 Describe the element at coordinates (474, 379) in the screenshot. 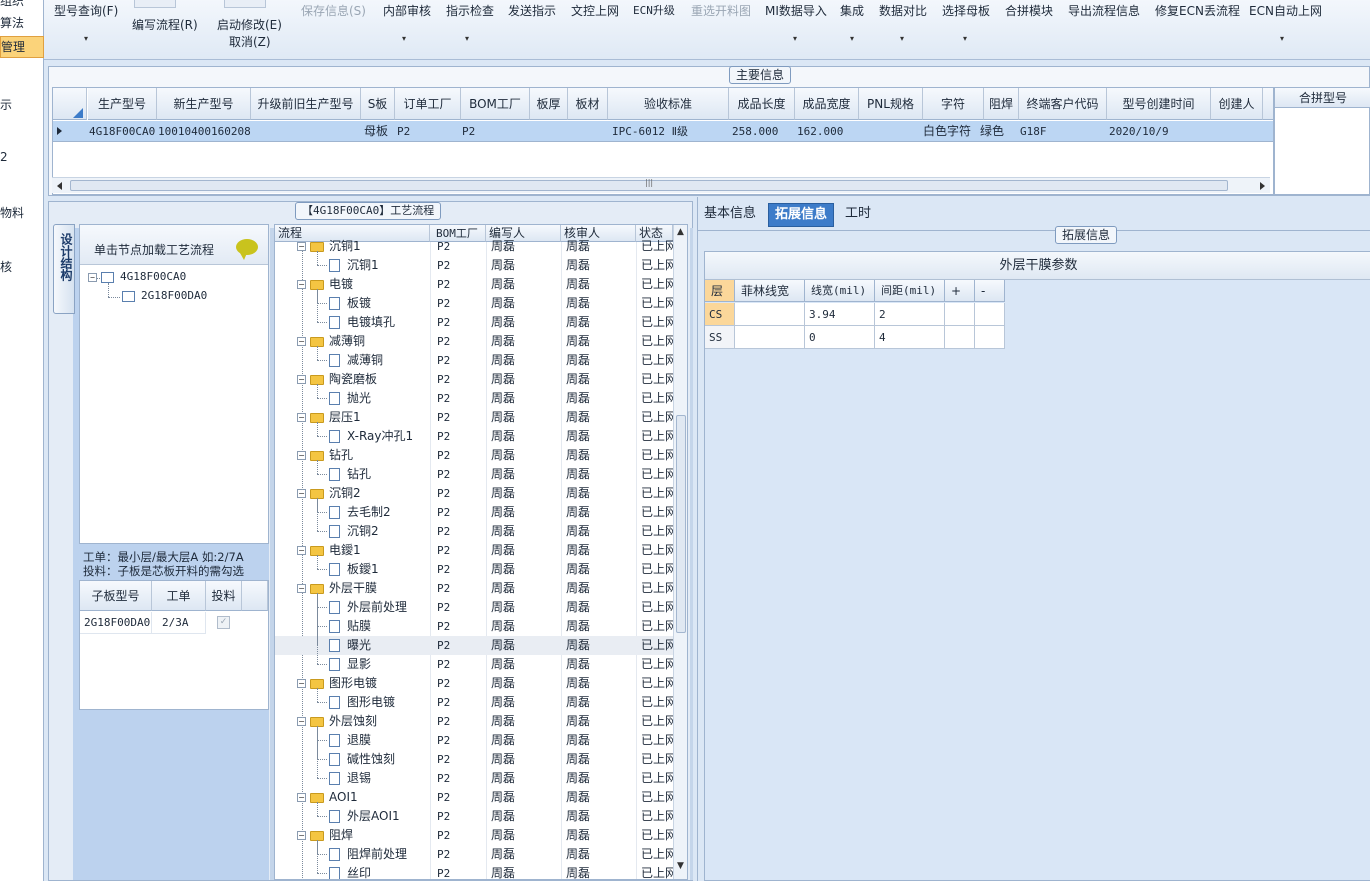

I see `flow-row: − 陶瓷磨板 P2 周磊 周磊 已上网` at that location.